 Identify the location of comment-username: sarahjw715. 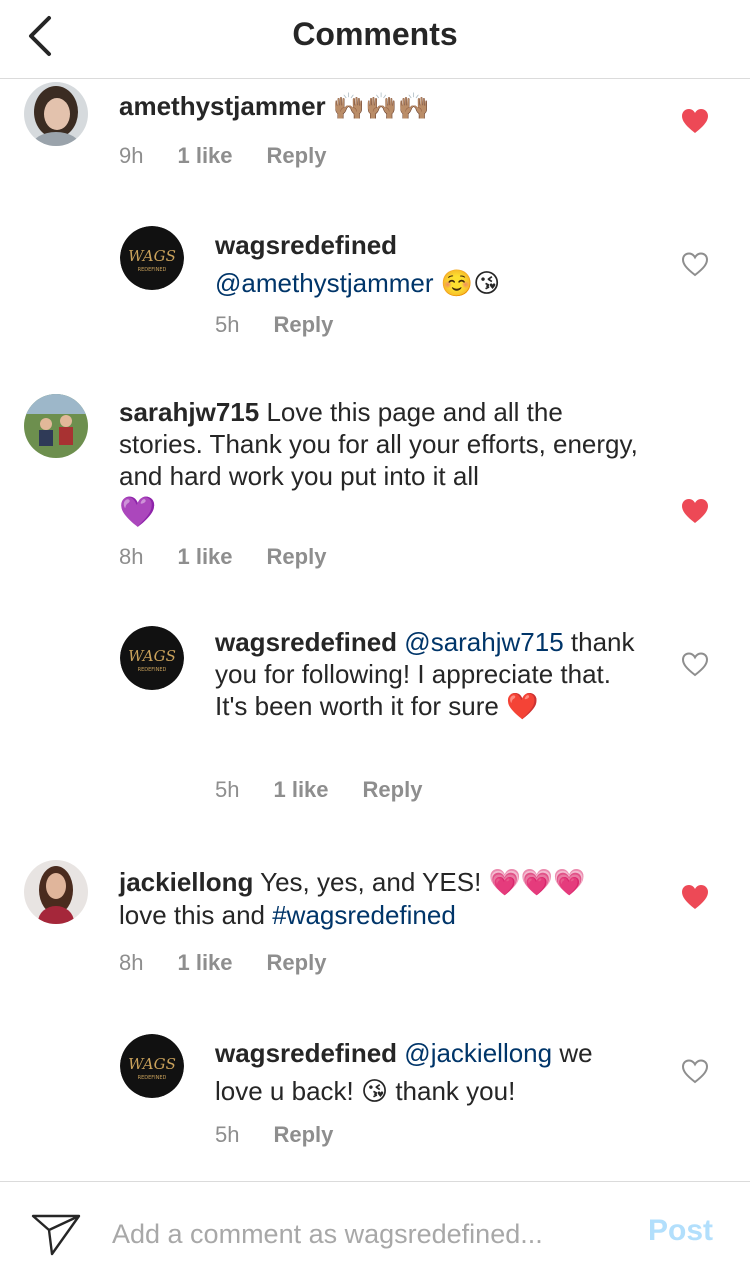
(189, 412).